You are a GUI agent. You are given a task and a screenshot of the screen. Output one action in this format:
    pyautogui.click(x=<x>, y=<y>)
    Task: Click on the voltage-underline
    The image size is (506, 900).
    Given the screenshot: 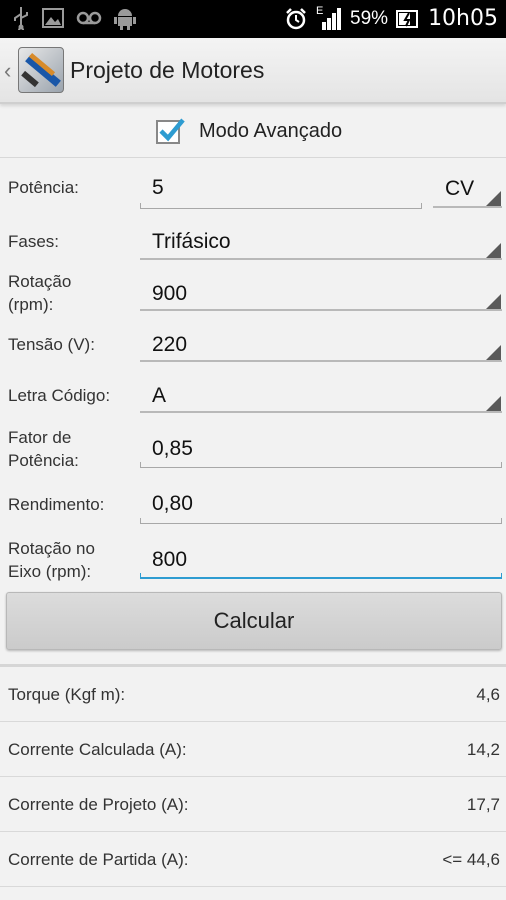 What is the action you would take?
    pyautogui.click(x=321, y=361)
    